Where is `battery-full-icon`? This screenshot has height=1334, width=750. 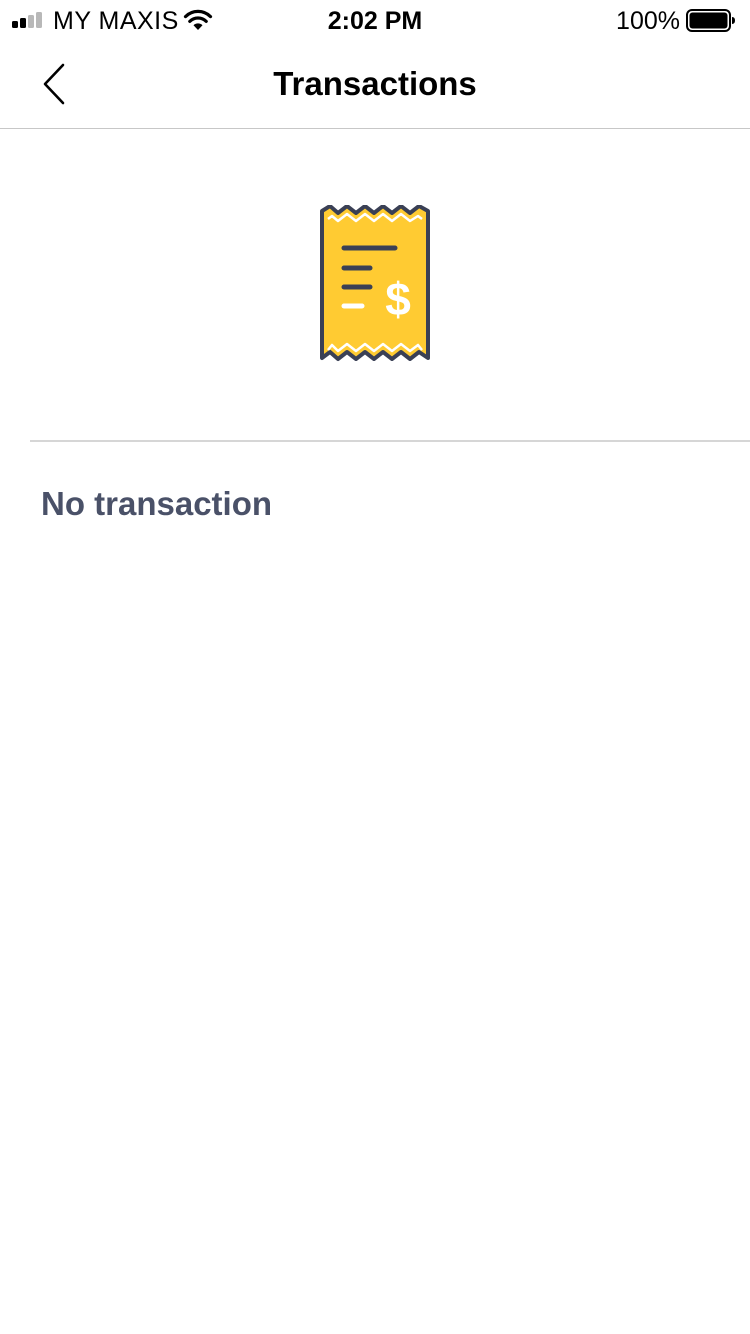
battery-full-icon is located at coordinates (710, 20).